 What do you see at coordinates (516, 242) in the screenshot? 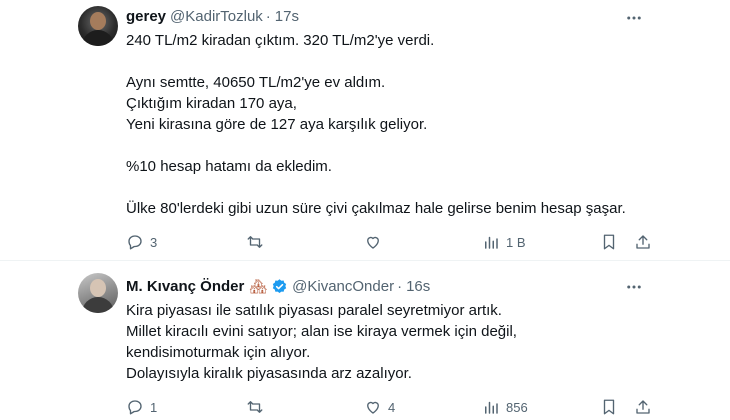
I see `views-count: 1 B` at bounding box center [516, 242].